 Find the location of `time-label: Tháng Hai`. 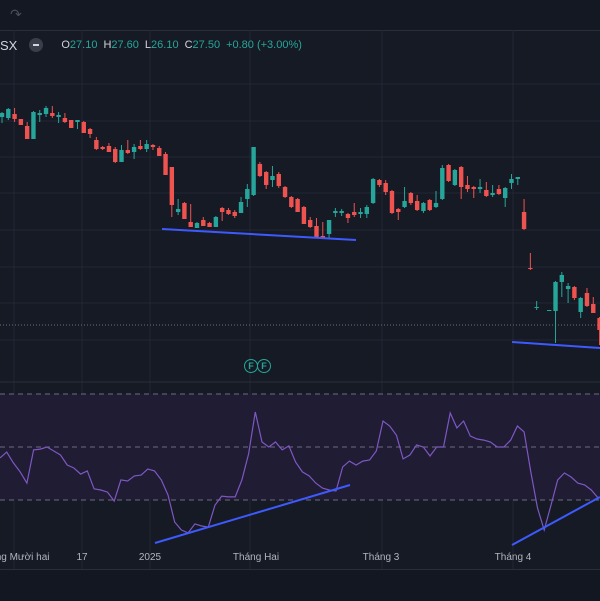

time-label: Tháng Hai is located at coordinates (256, 557).